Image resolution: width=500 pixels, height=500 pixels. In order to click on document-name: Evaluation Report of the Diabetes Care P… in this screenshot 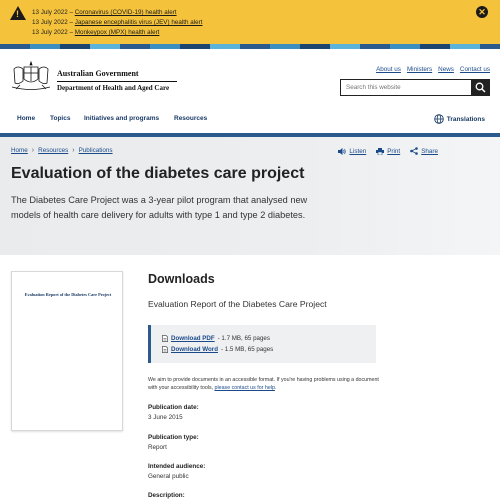, I will do `click(237, 304)`.